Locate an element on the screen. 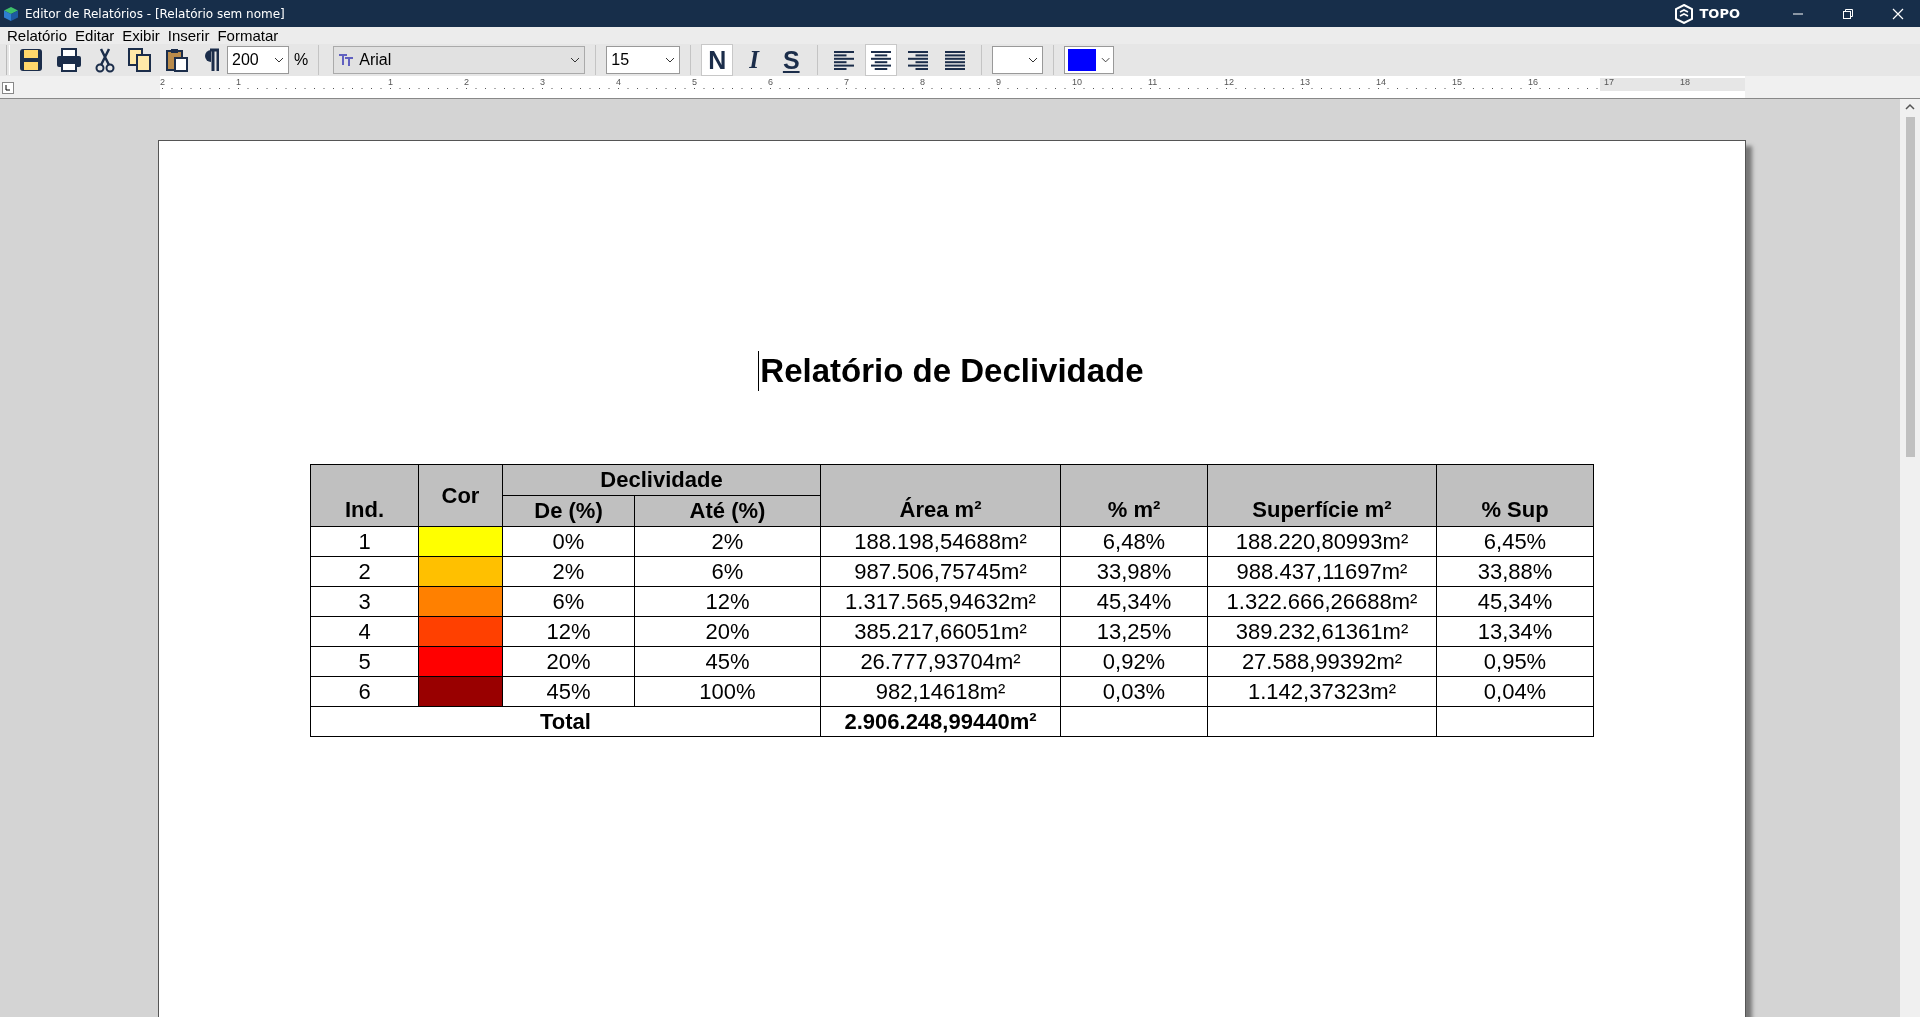 Image resolution: width=1920 pixels, height=1017 pixels. ruler-number: 14 is located at coordinates (1381, 82).